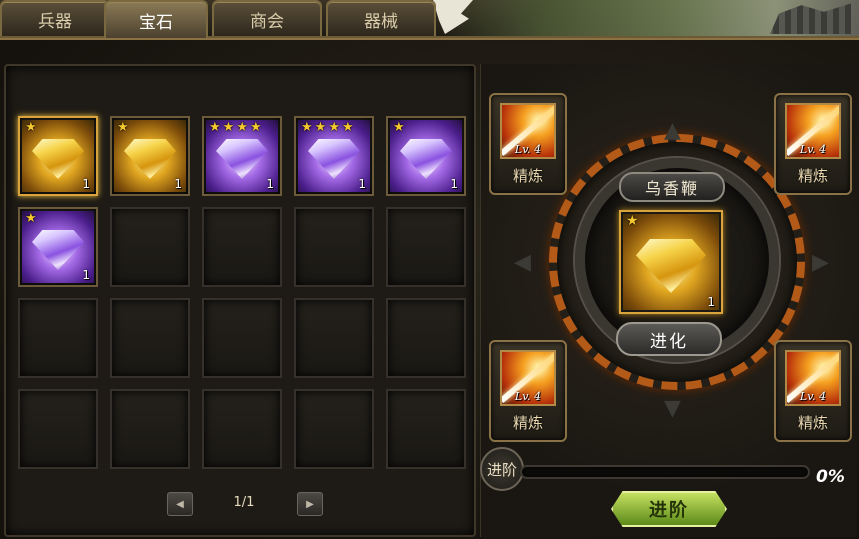 The image size is (859, 539). What do you see at coordinates (672, 187) in the screenshot?
I see `equipment-name: 乌香鞭` at bounding box center [672, 187].